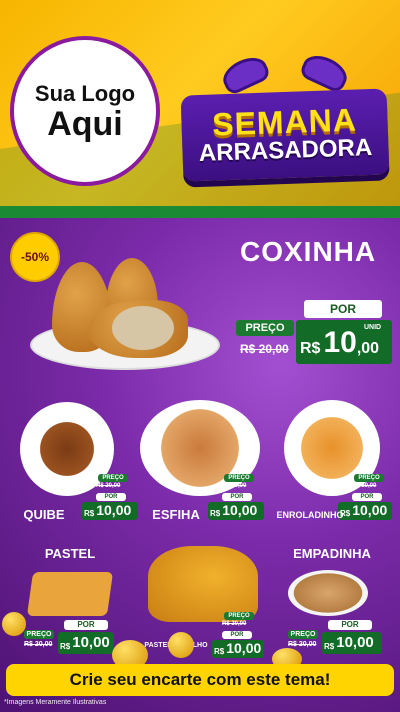 The width and height of the screenshot is (400, 712). Describe the element at coordinates (332, 553) in the screenshot. I see `product-name: EMPADINHA` at that location.